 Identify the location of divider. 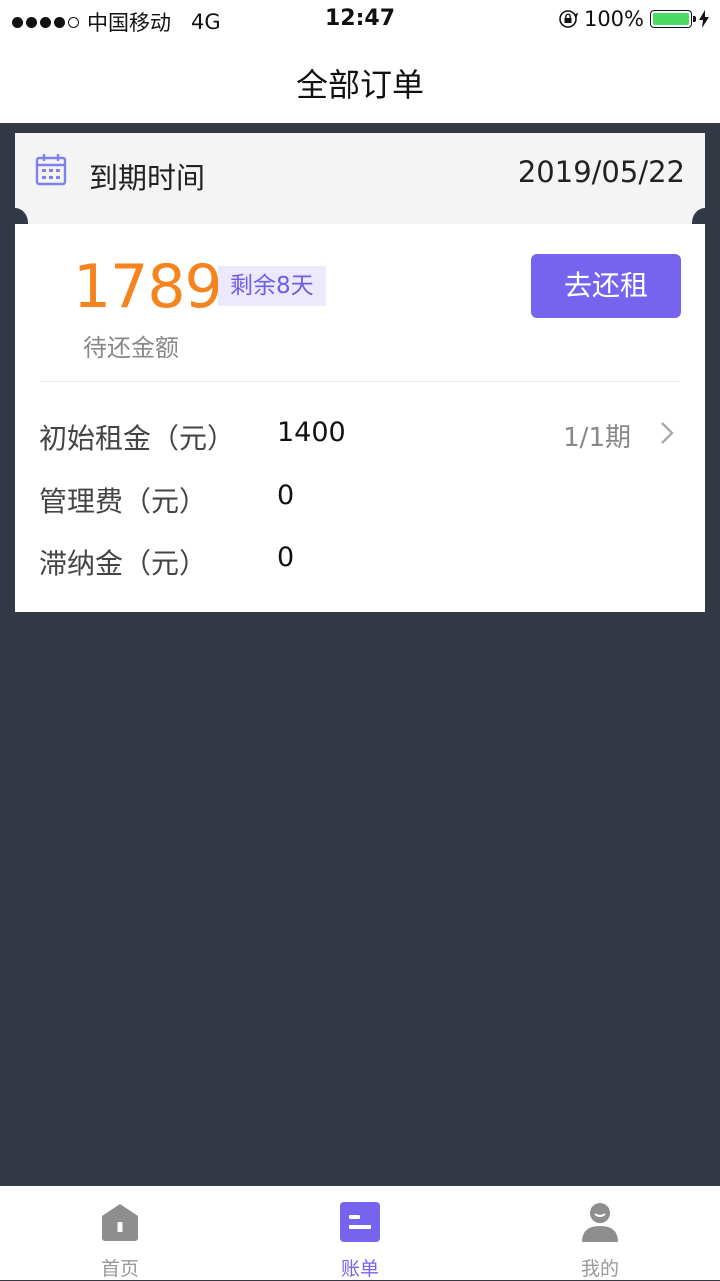
(360, 381).